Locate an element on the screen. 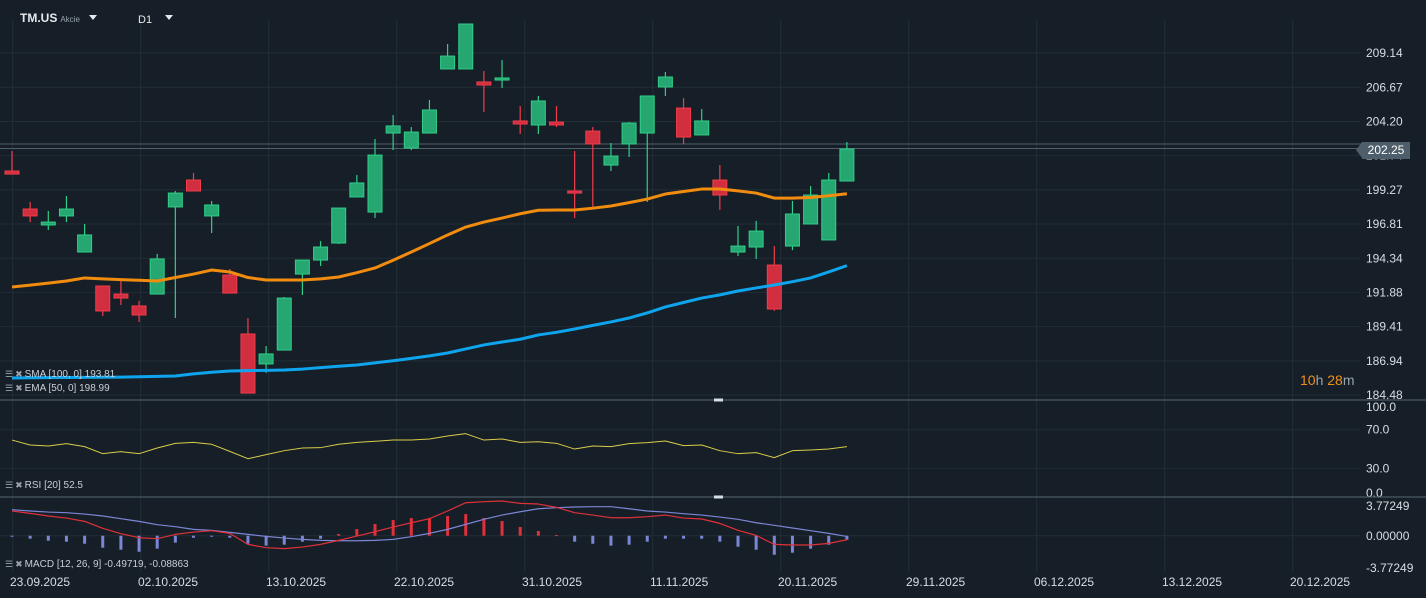  timeframe-selector: D1 is located at coordinates (145, 20).